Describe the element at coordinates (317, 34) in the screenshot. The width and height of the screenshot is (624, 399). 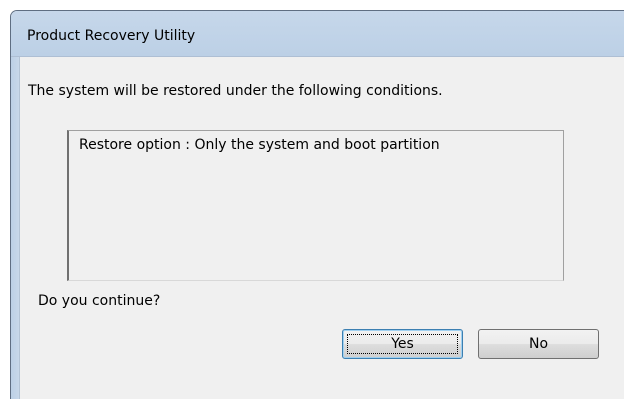
I see `title-bar: Product Recovery Utility` at that location.